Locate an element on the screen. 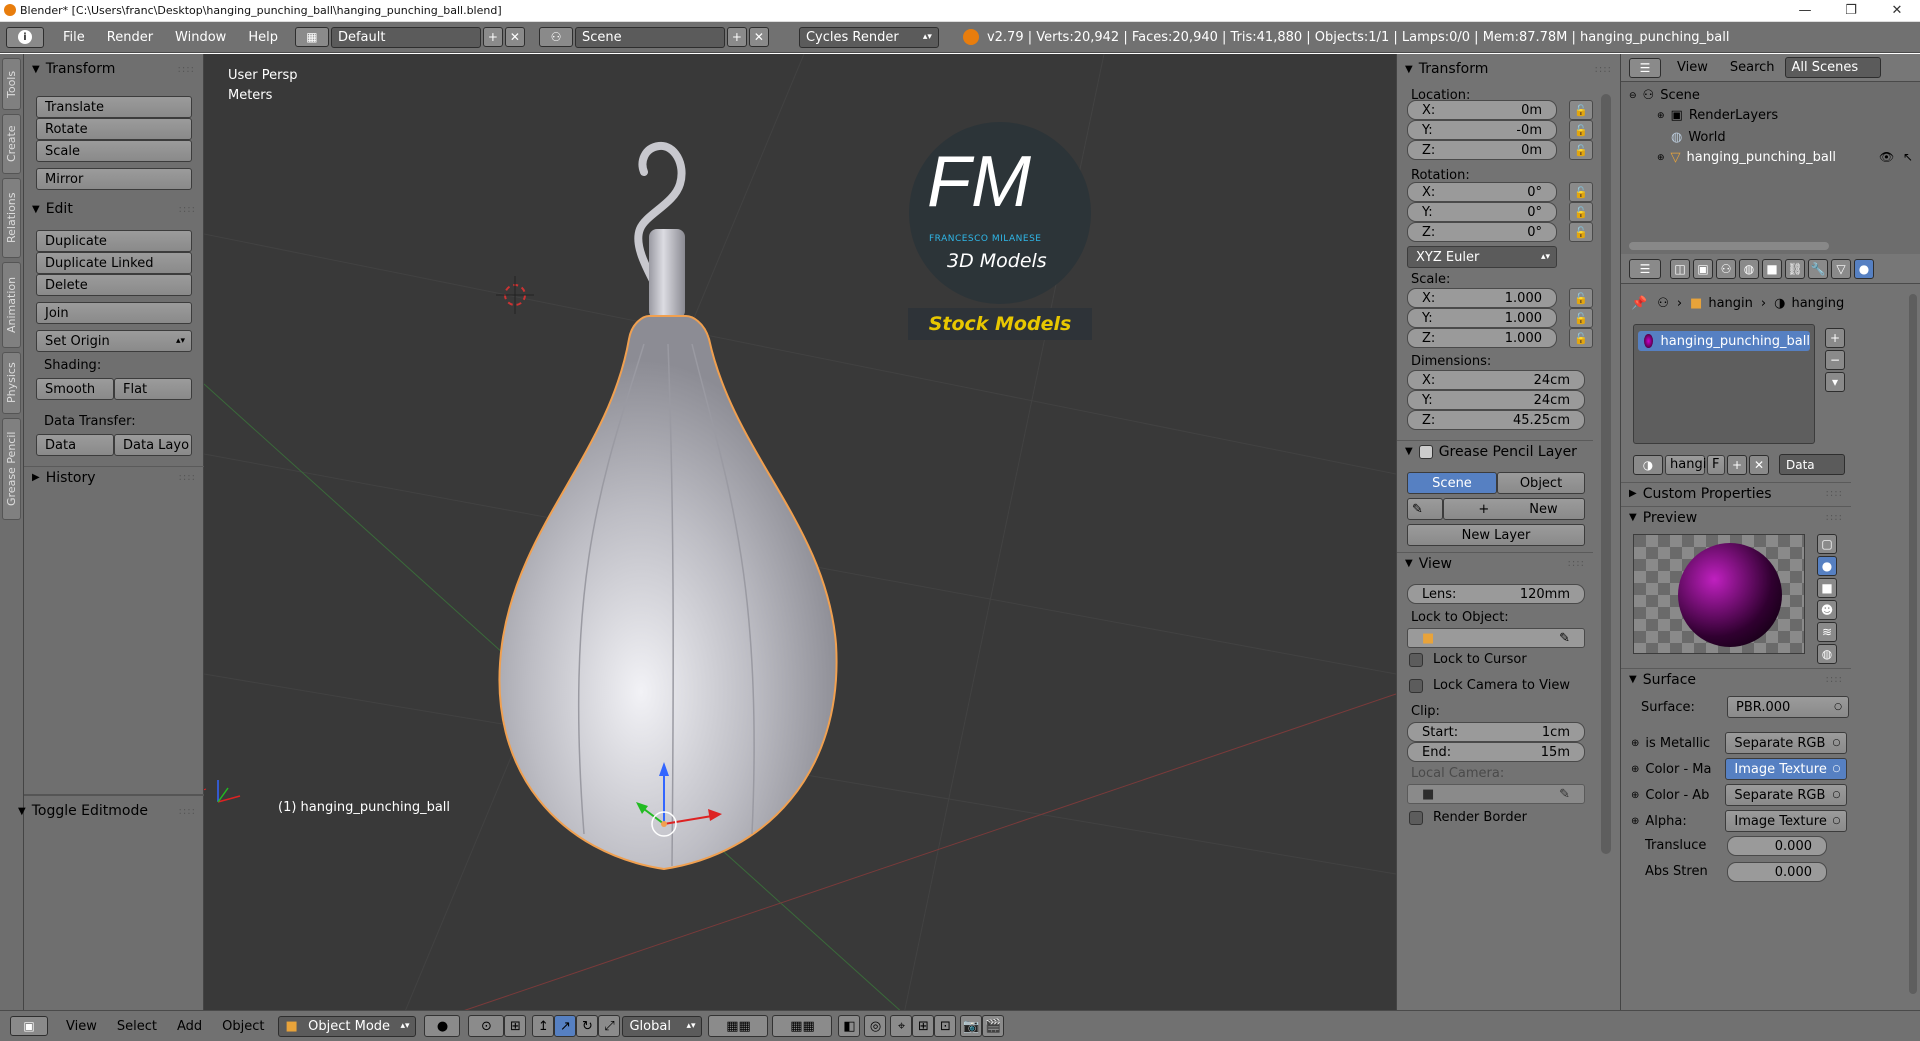 The width and height of the screenshot is (1920, 1041). pivot-point-icon: ⊙ is located at coordinates (486, 1026).